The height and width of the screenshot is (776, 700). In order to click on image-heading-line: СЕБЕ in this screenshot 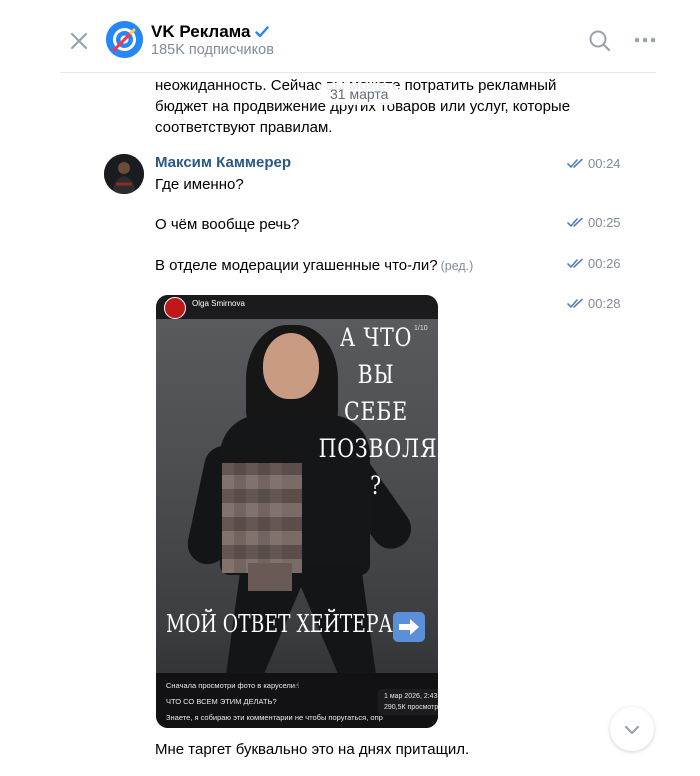, I will do `click(376, 411)`.